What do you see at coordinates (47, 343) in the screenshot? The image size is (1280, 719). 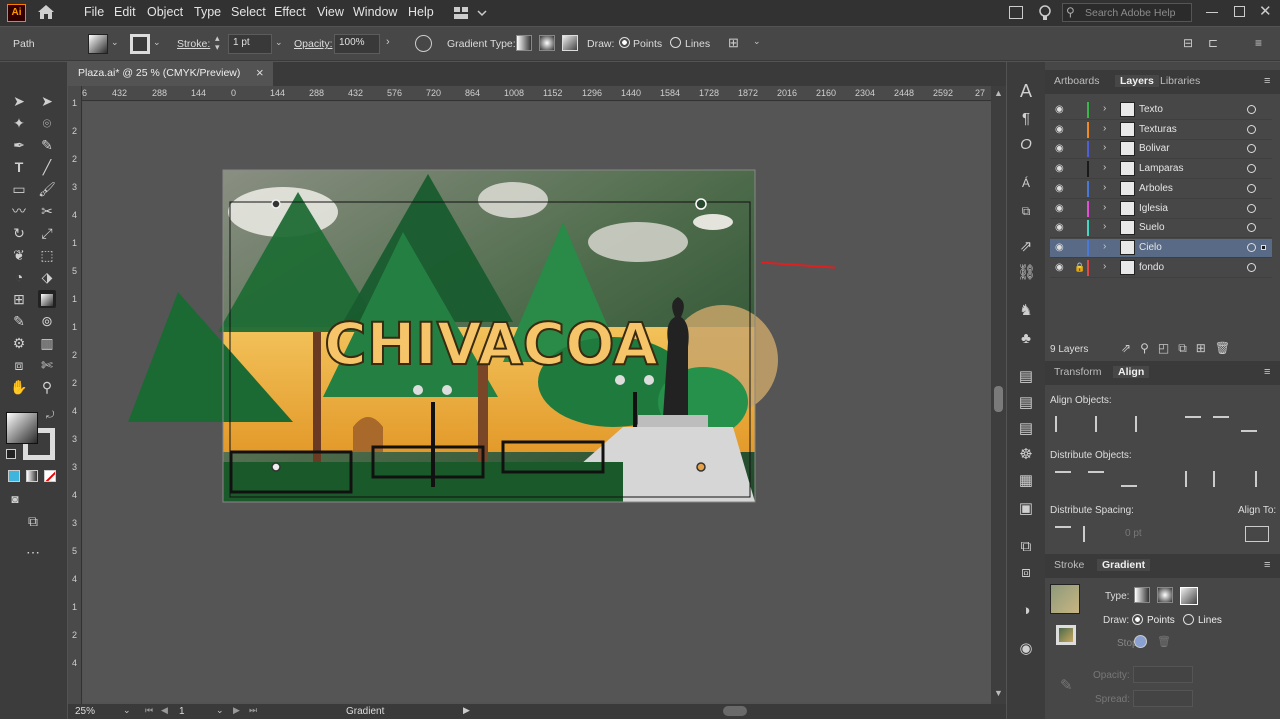 I see `graph-tool-icon: ▥` at bounding box center [47, 343].